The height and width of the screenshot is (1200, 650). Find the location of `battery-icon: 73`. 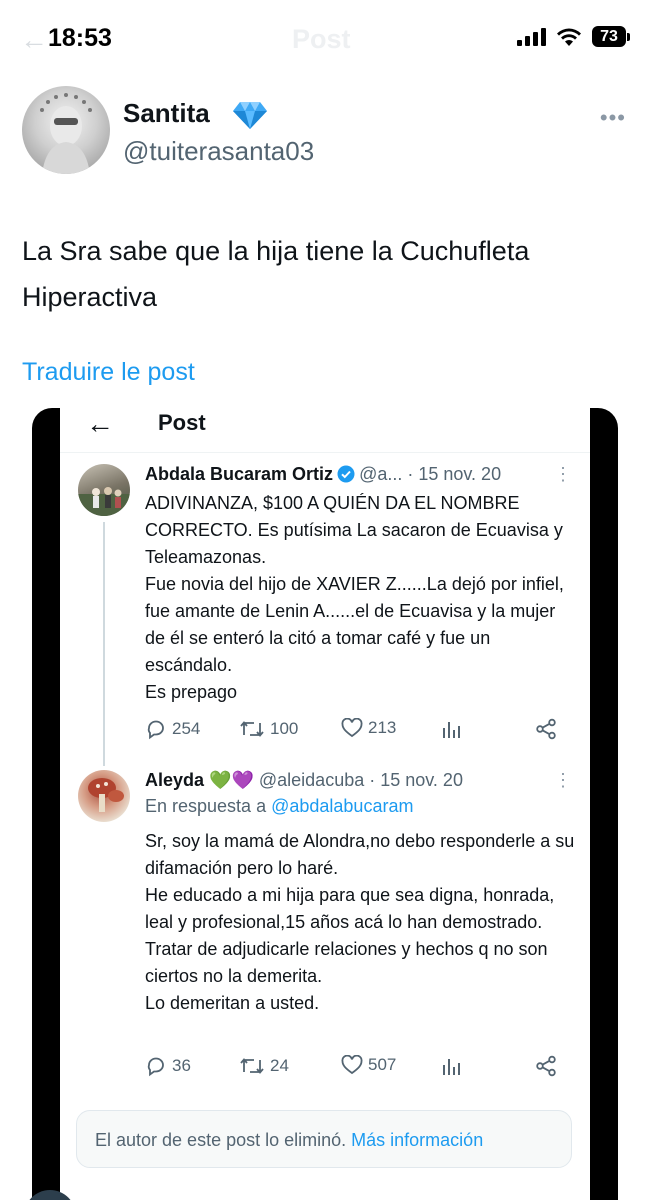

battery-icon: 73 is located at coordinates (611, 36).